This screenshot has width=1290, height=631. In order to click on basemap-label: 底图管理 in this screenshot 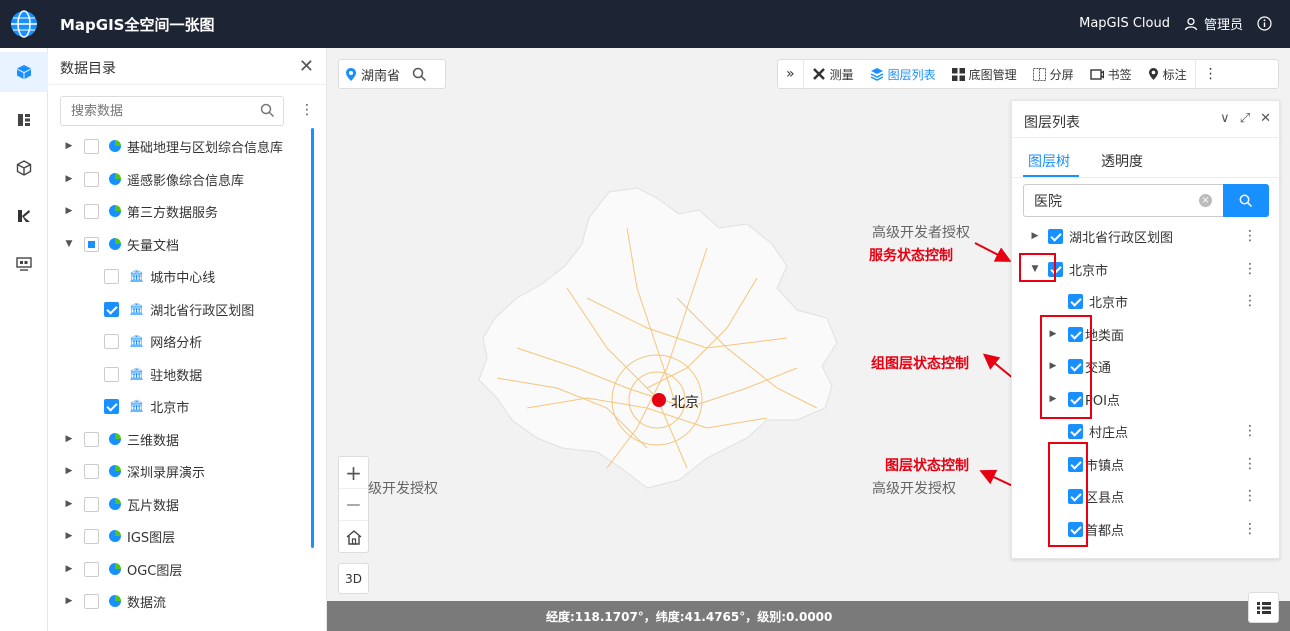, I will do `click(992, 74)`.